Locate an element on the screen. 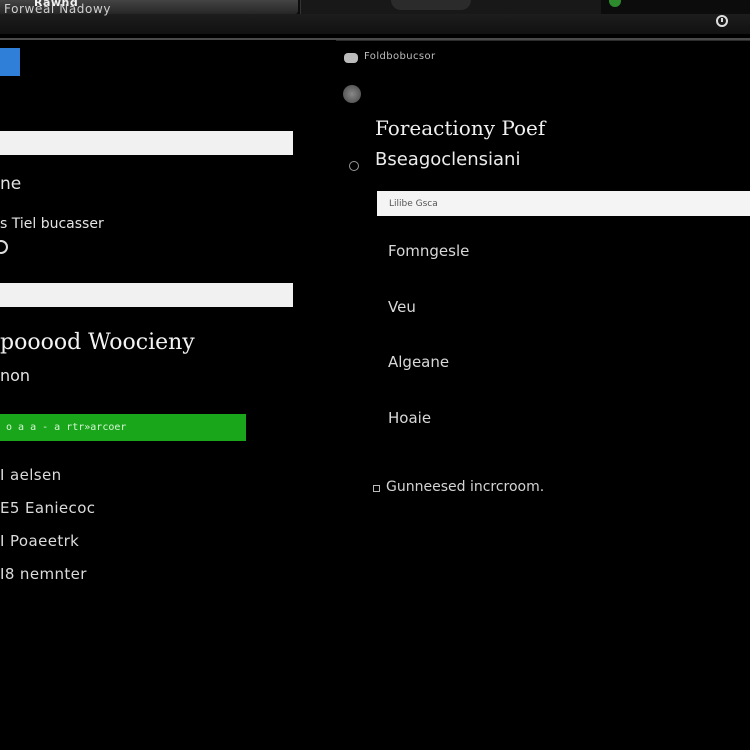 The image size is (750, 750). panel-title: Foreactiony Poef is located at coordinates (460, 128).